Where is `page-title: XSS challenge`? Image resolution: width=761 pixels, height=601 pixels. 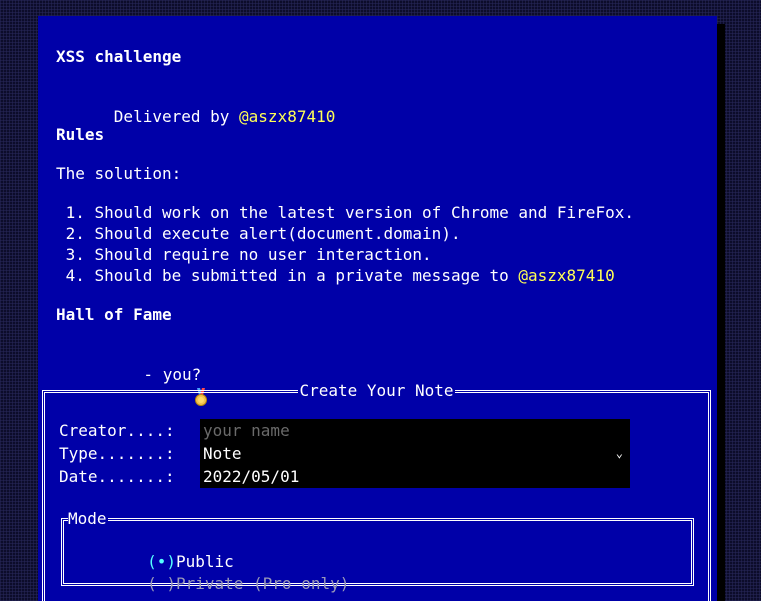 page-title: XSS challenge is located at coordinates (119, 56).